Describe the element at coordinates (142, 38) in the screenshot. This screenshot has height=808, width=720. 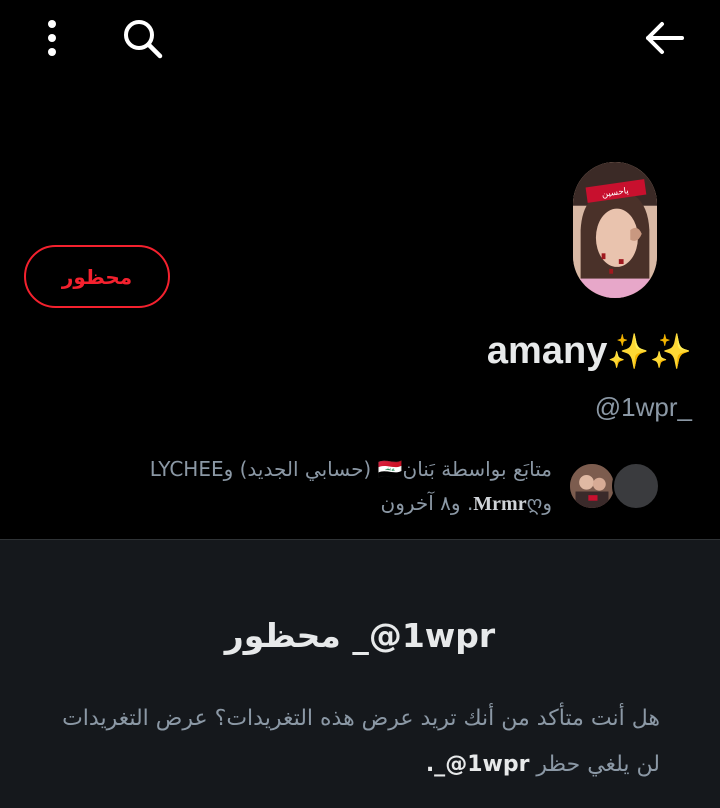
I see `search-icon` at that location.